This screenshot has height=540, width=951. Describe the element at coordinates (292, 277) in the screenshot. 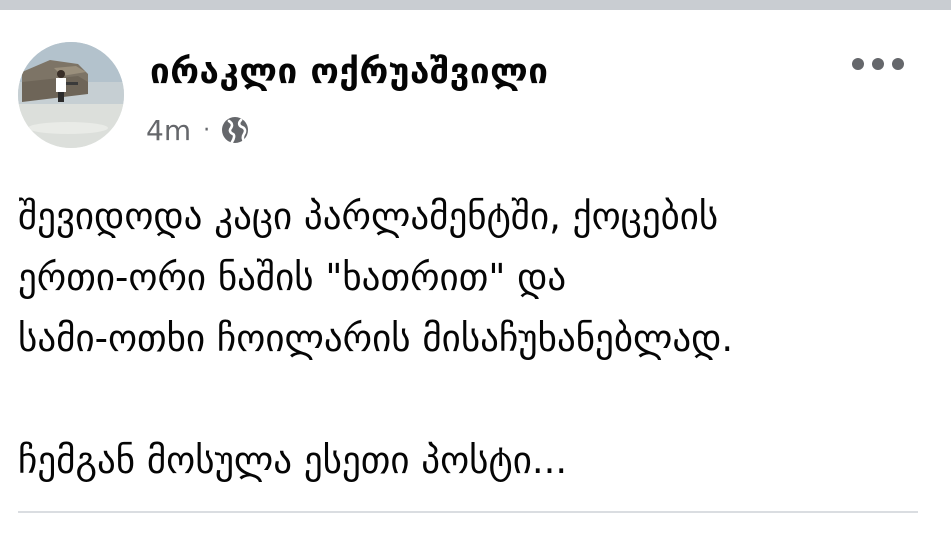

I see `post-text-line: ერთი-ორი ნაშის "ხათრით" და` at that location.